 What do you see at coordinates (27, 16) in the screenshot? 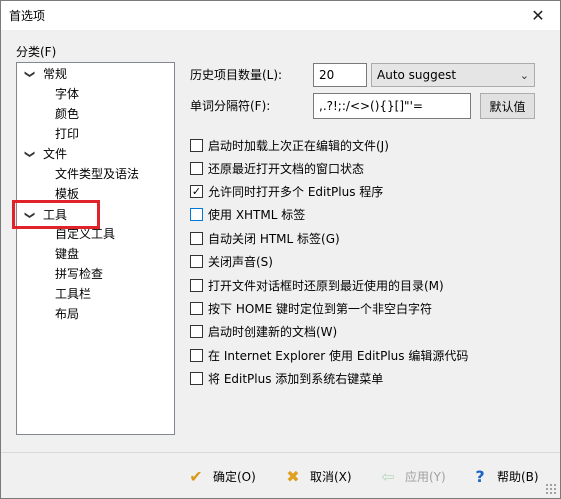
I see `window-title: 首选项` at bounding box center [27, 16].